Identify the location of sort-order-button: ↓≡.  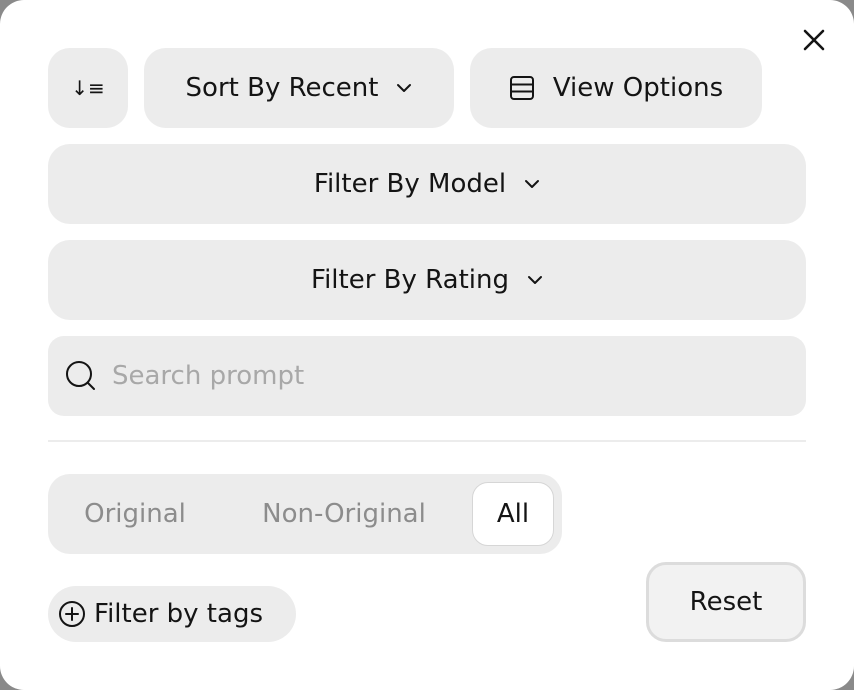
(88, 88).